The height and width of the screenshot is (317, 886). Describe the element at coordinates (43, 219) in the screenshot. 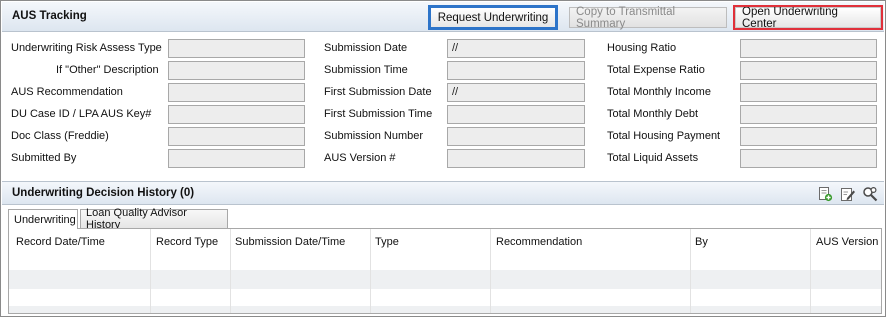

I see `tab-underwriting: Underwriting` at that location.